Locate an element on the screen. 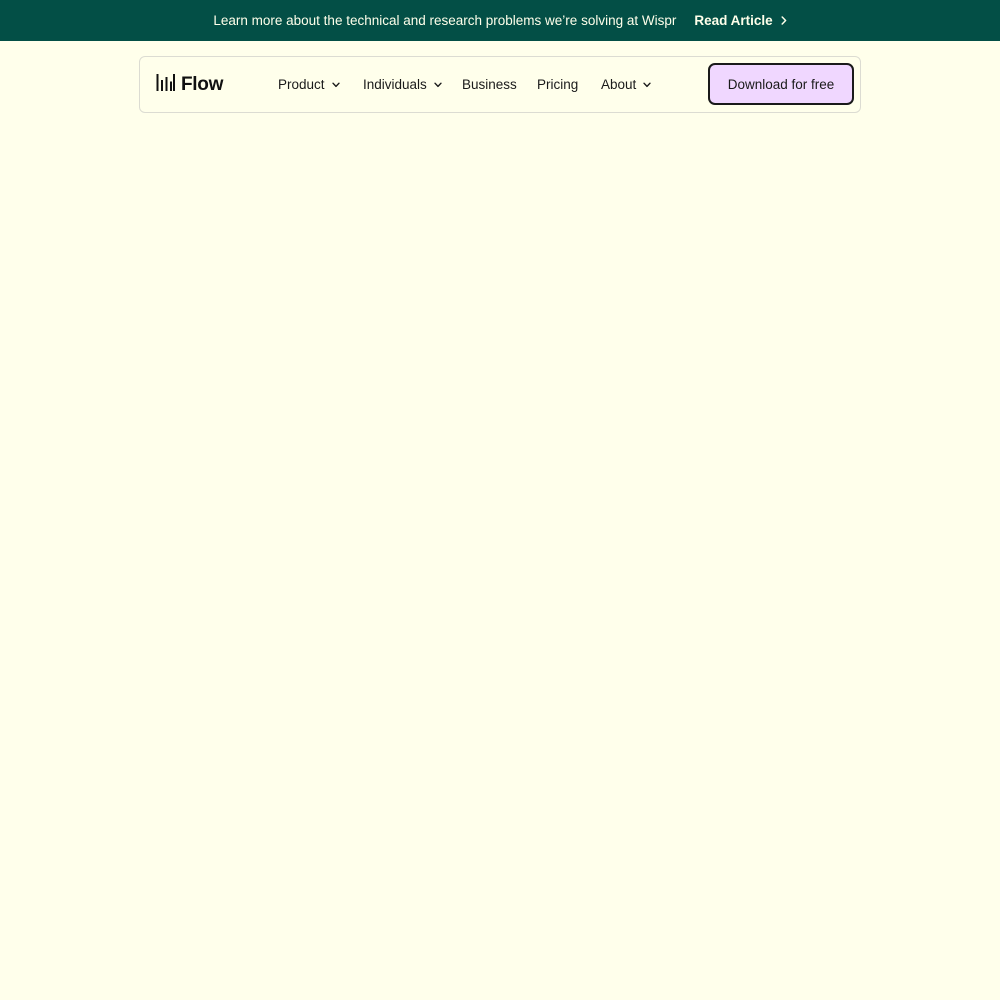 This screenshot has width=1000, height=1000. nav-item-about: About is located at coordinates (626, 84).